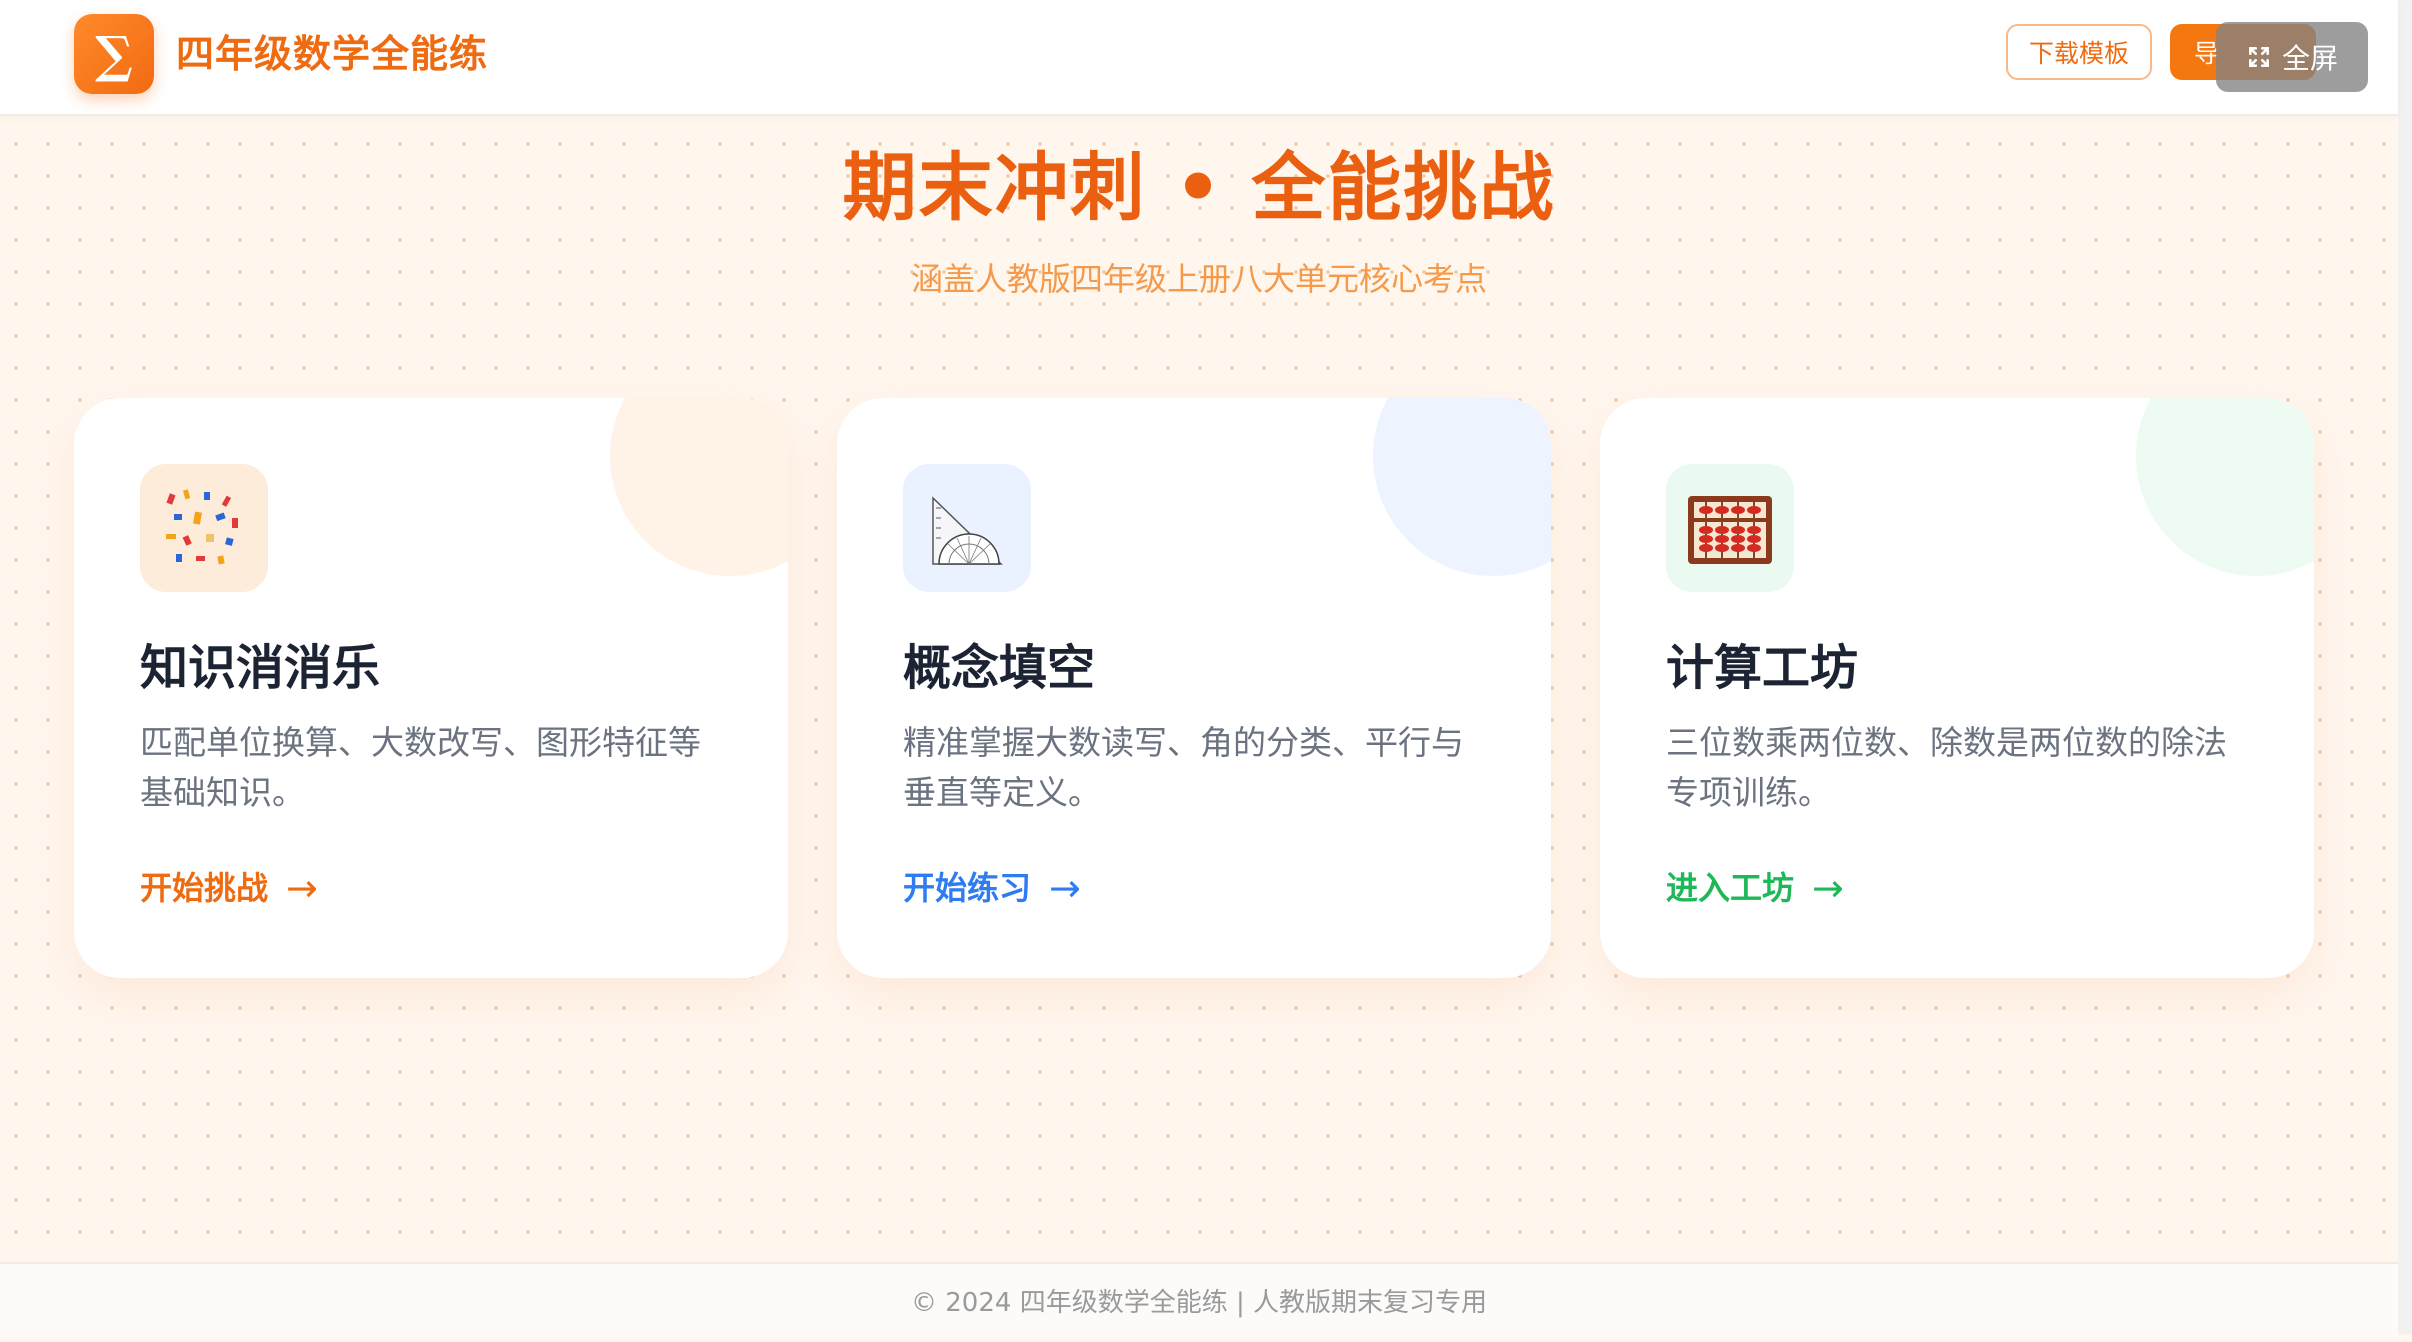  What do you see at coordinates (1946, 767) in the screenshot?
I see `card-description: 三位数乘两位数、除数是两位数的除法专项训练。` at bounding box center [1946, 767].